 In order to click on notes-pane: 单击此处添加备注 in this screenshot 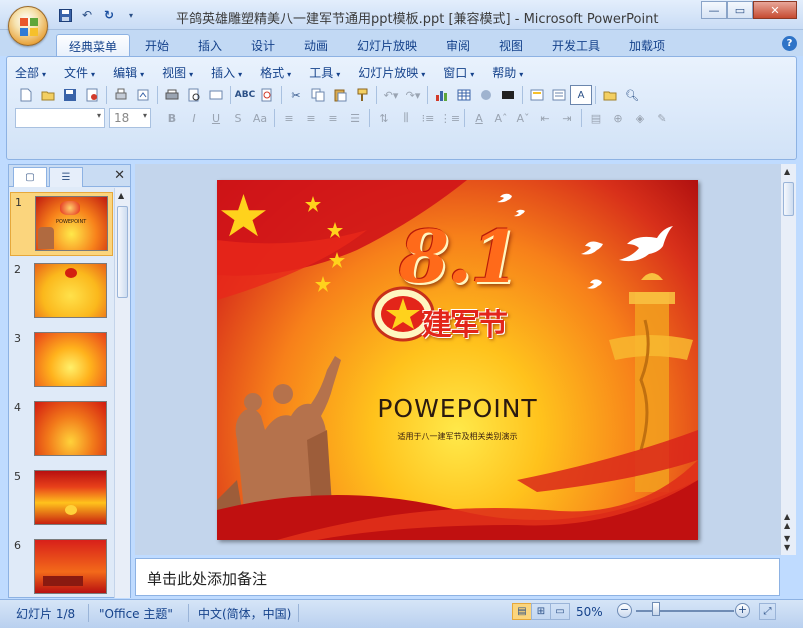, I will do `click(457, 577)`.